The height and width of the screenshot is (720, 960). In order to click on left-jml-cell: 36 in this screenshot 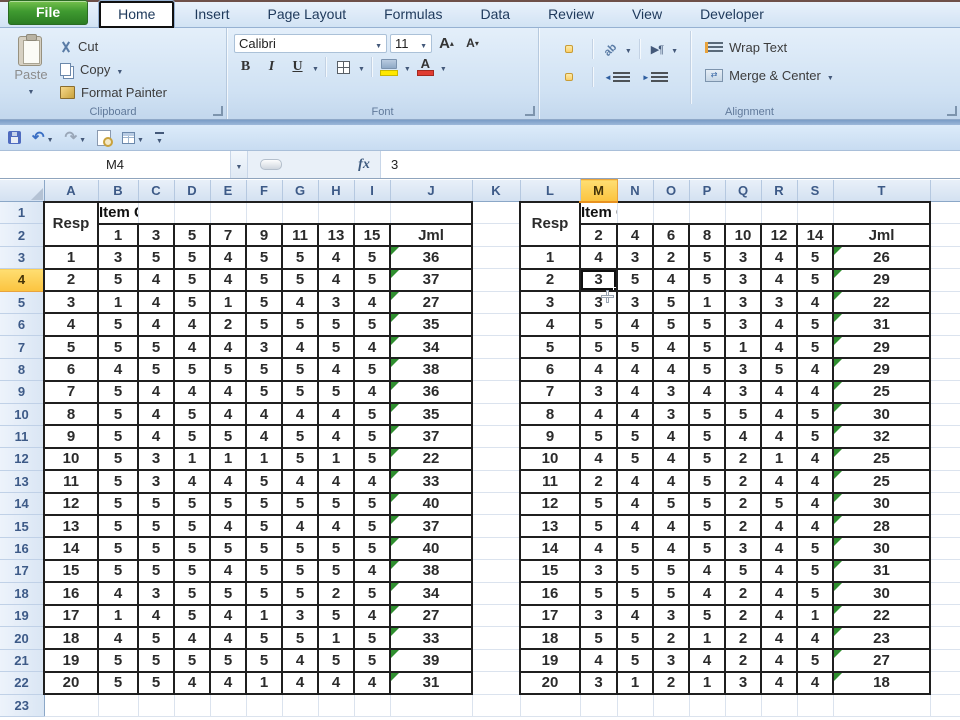, I will do `click(431, 257)`.